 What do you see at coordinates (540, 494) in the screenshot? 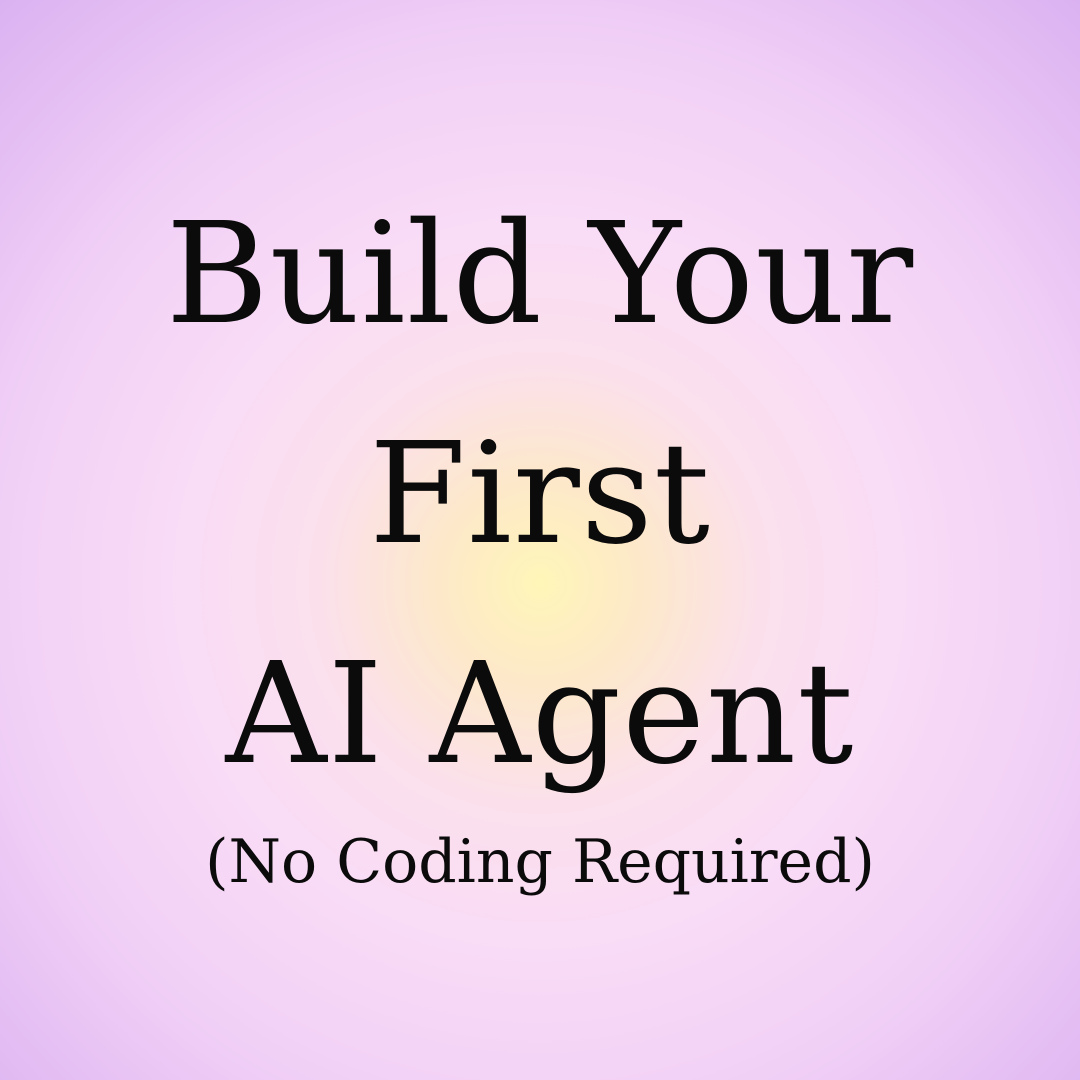
I see `headline-line-2: First` at bounding box center [540, 494].